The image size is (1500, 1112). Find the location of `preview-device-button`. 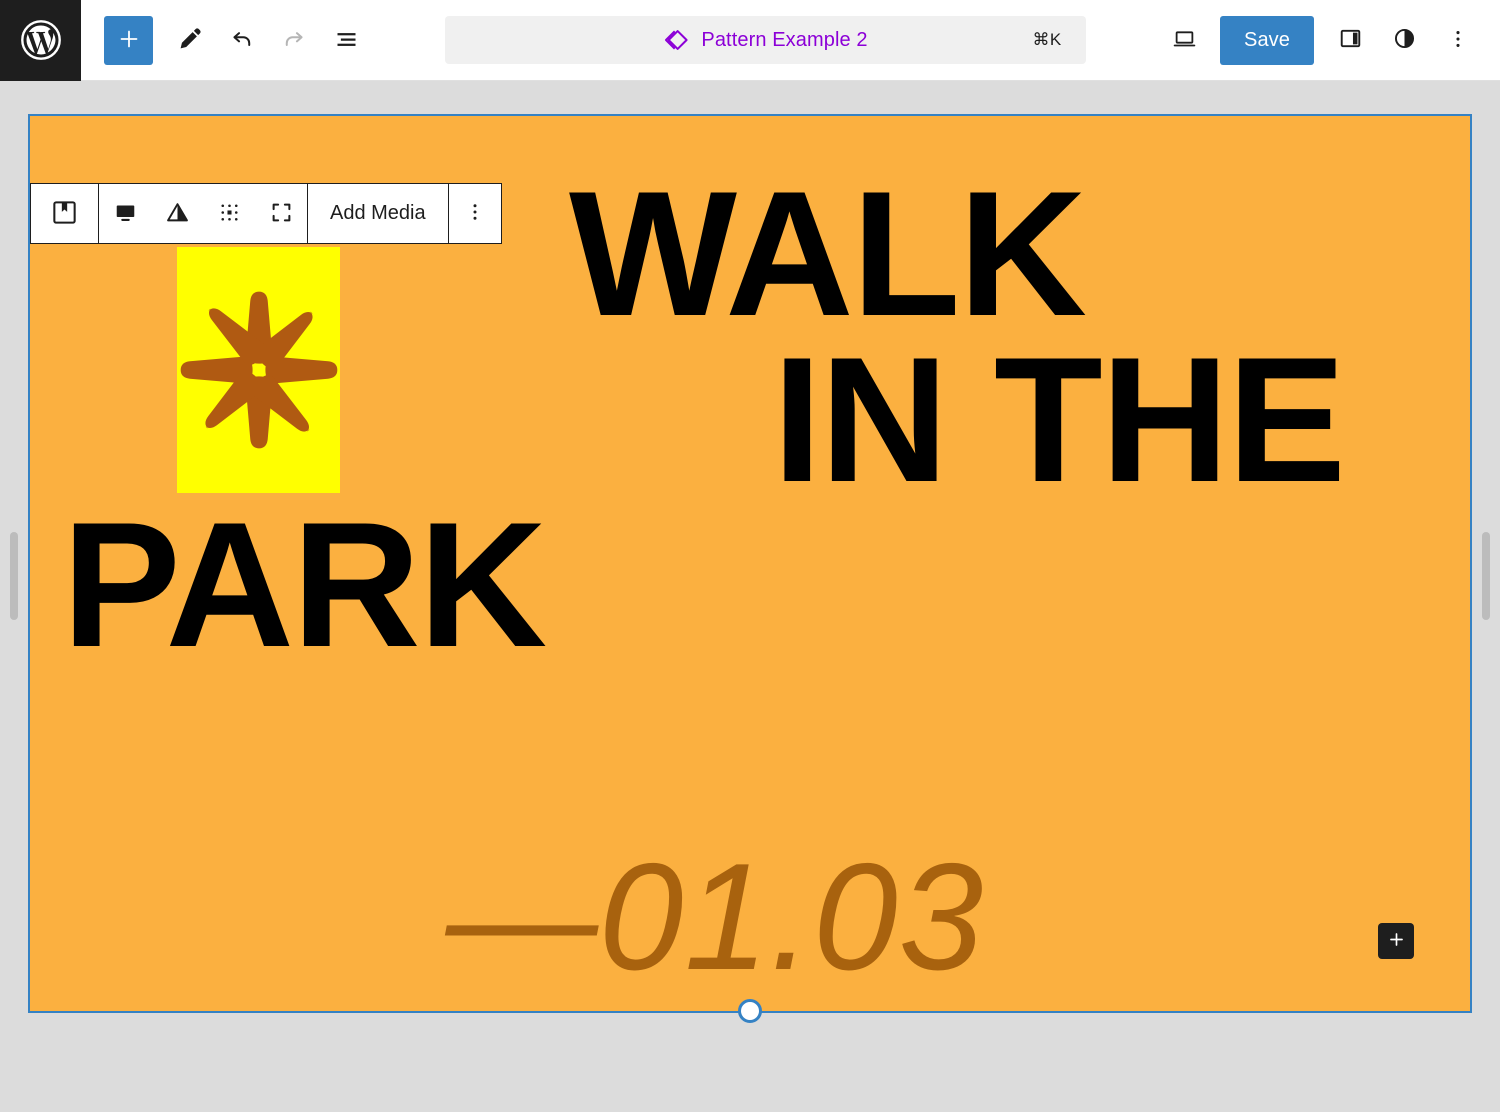

preview-device-button is located at coordinates (1184, 40).